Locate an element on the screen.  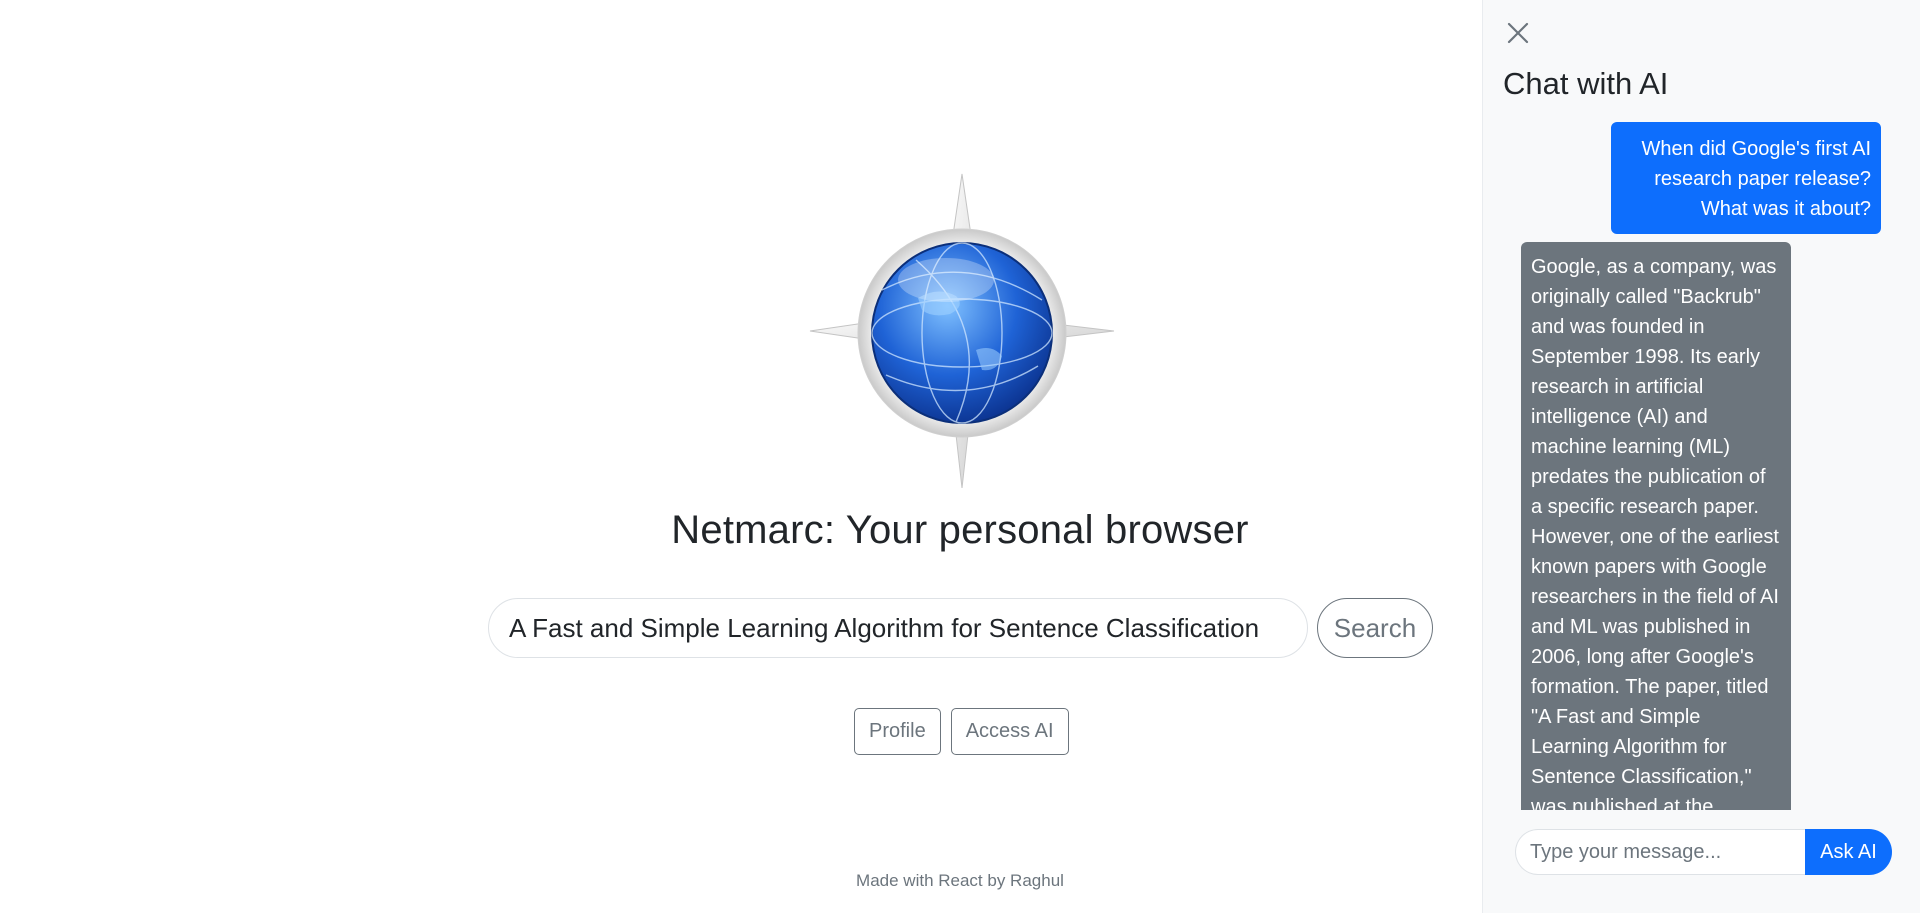
search-input is located at coordinates (898, 628).